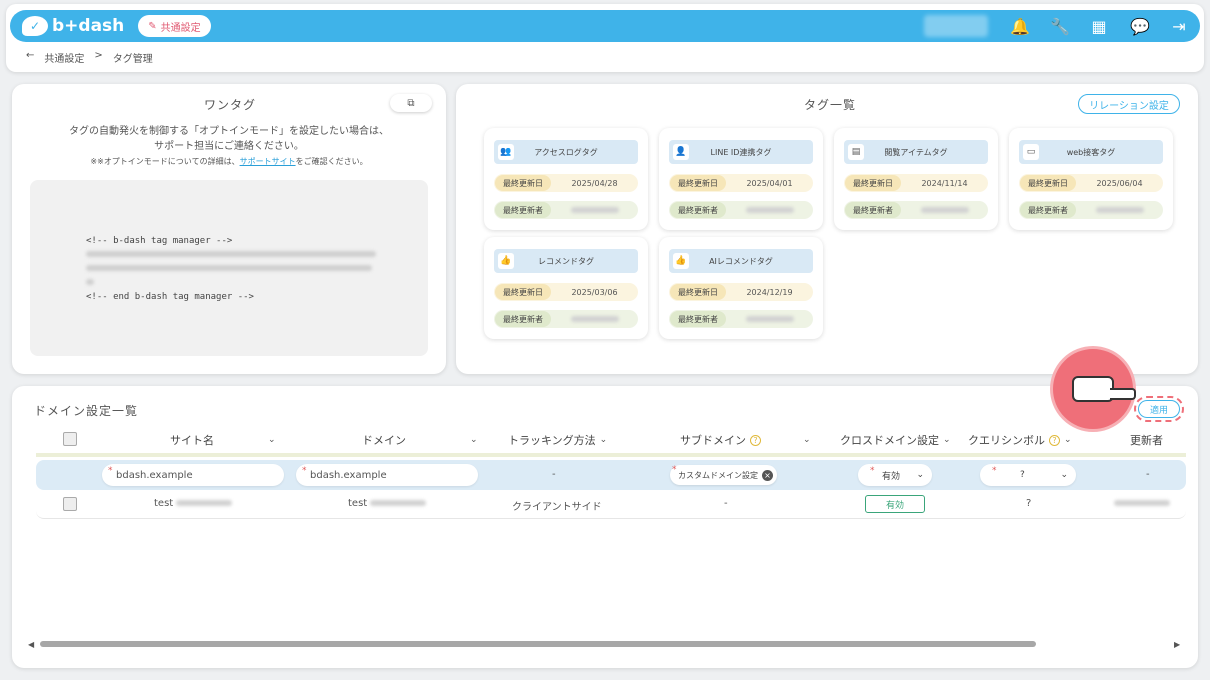 The width and height of the screenshot is (1210, 680). What do you see at coordinates (1159, 409) in the screenshot?
I see `apply-button: 適用` at bounding box center [1159, 409].